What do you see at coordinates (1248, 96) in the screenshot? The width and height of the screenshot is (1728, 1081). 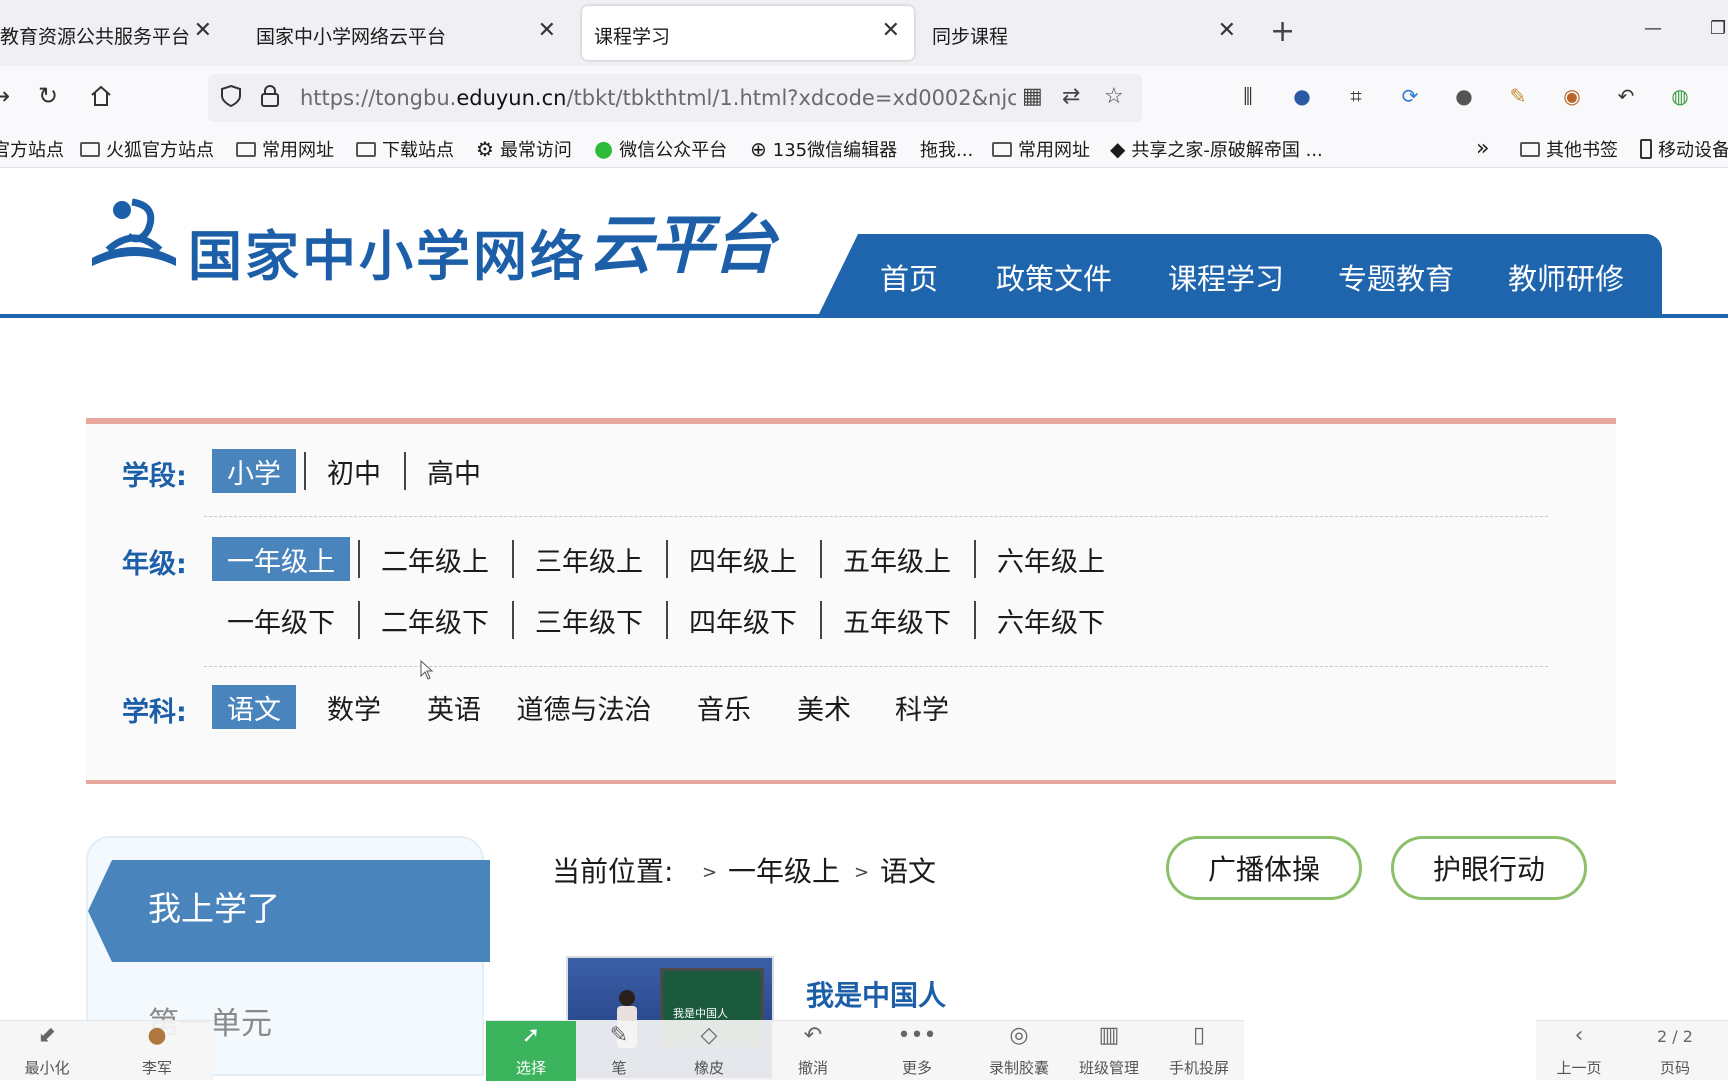 I see `library-icon: ⫼` at bounding box center [1248, 96].